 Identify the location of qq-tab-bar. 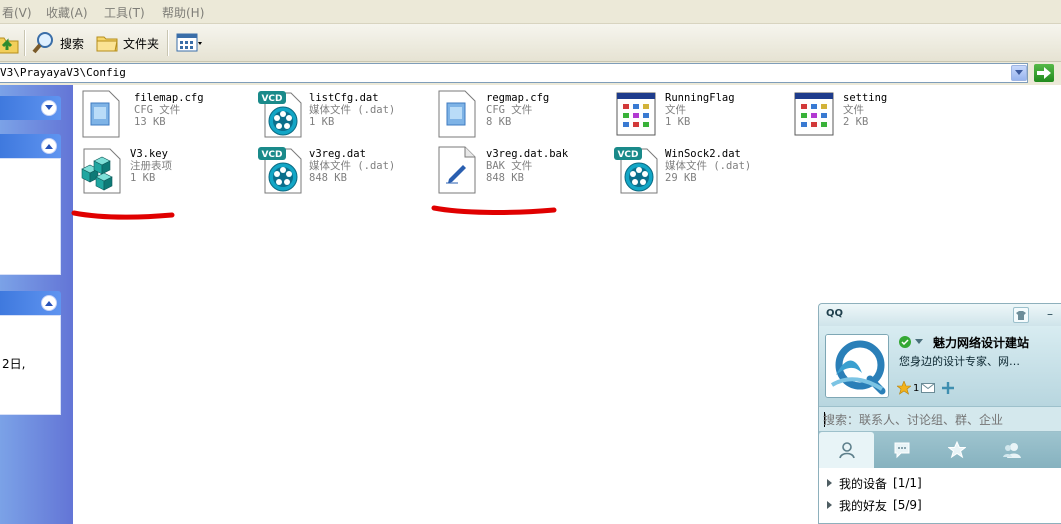
(940, 450).